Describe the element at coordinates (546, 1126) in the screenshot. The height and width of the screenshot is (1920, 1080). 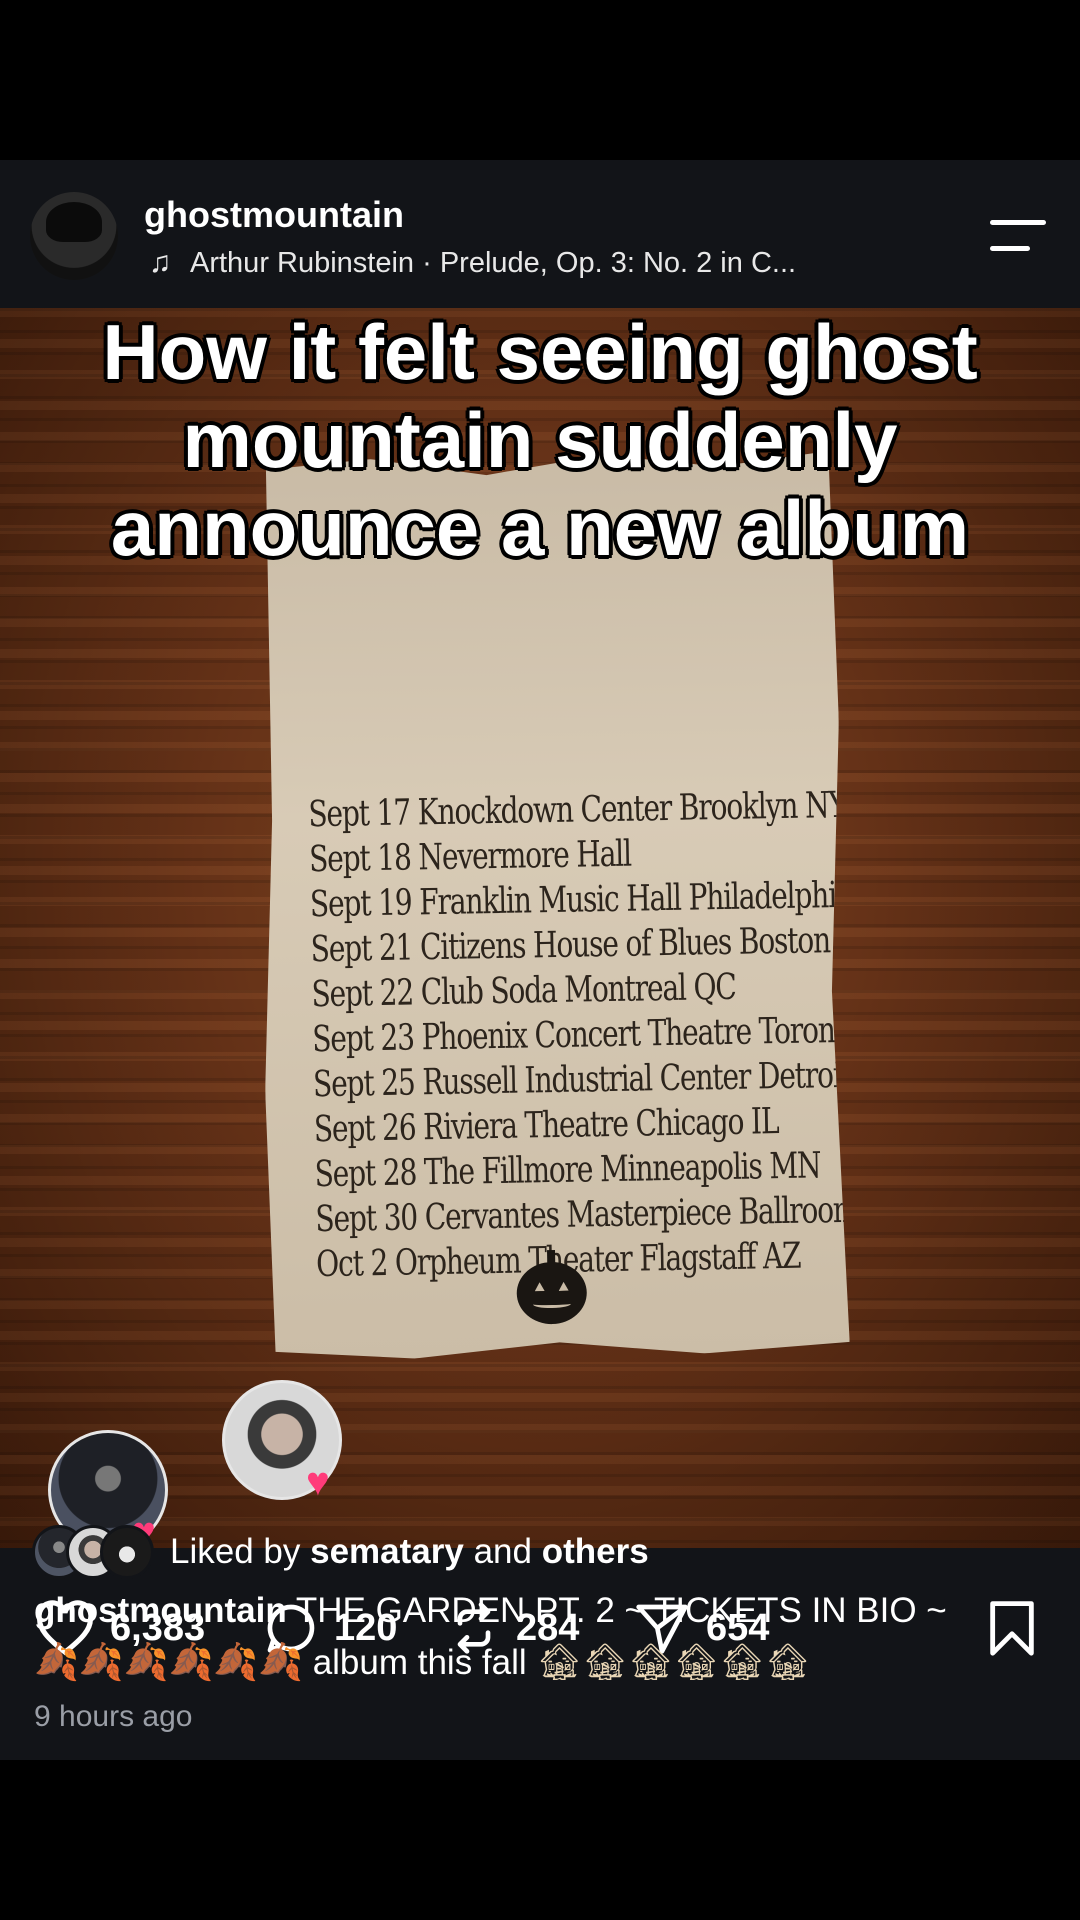
I see `tour-date-item: Sept 26 Riviera Theatre Chicago IL` at that location.